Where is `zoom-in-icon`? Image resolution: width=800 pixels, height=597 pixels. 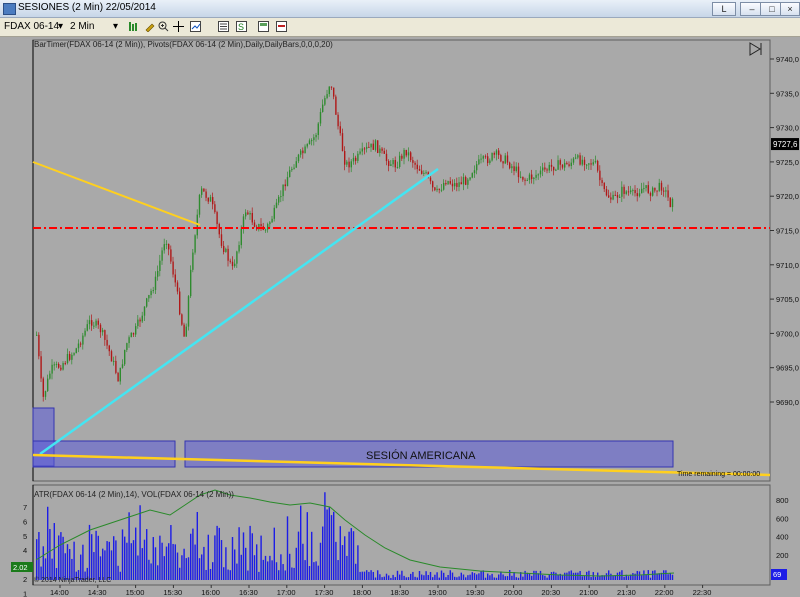
zoom-in-icon is located at coordinates (163, 26).